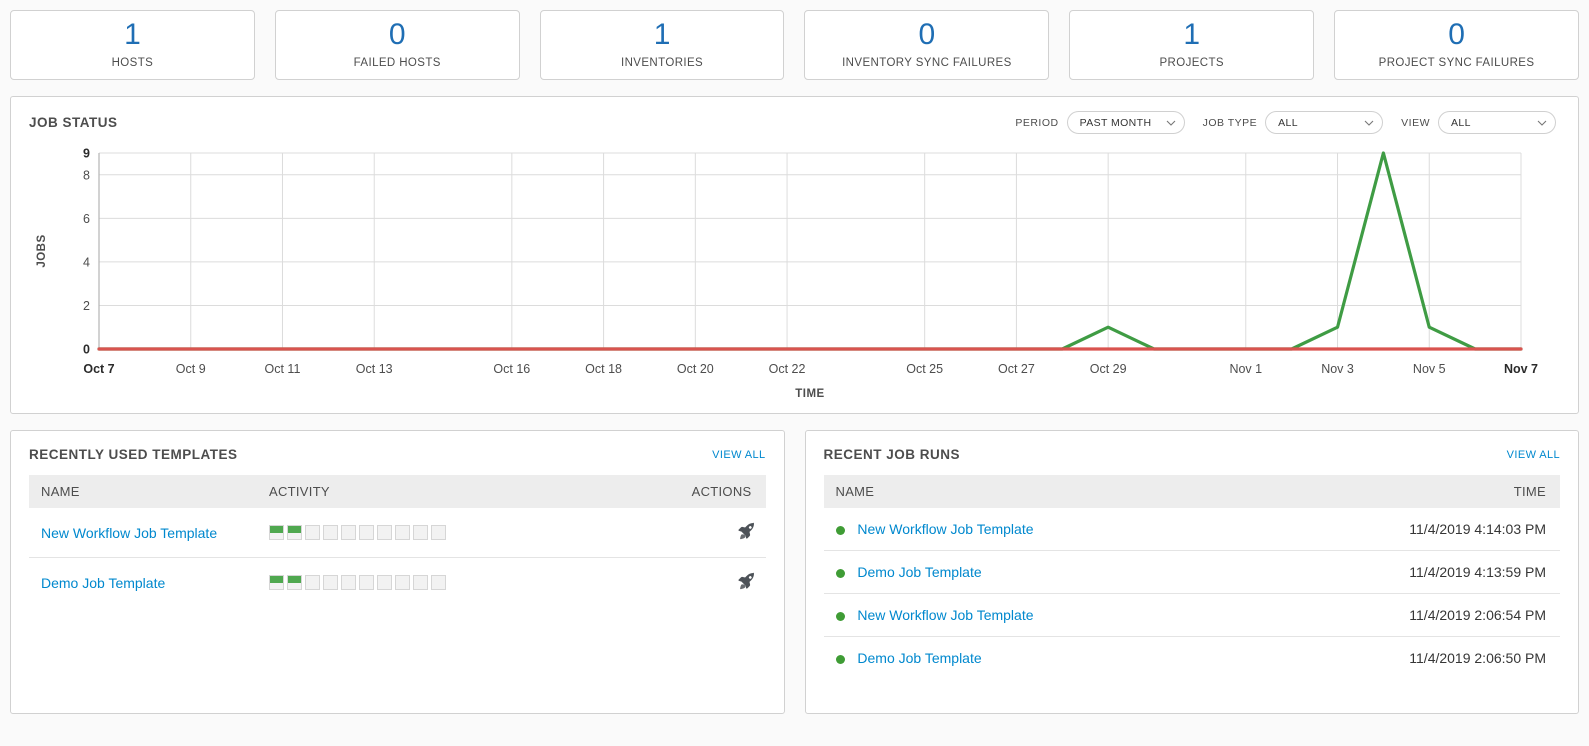  What do you see at coordinates (283, 369) in the screenshot?
I see `x-axis-tick-label: Oct 11` at bounding box center [283, 369].